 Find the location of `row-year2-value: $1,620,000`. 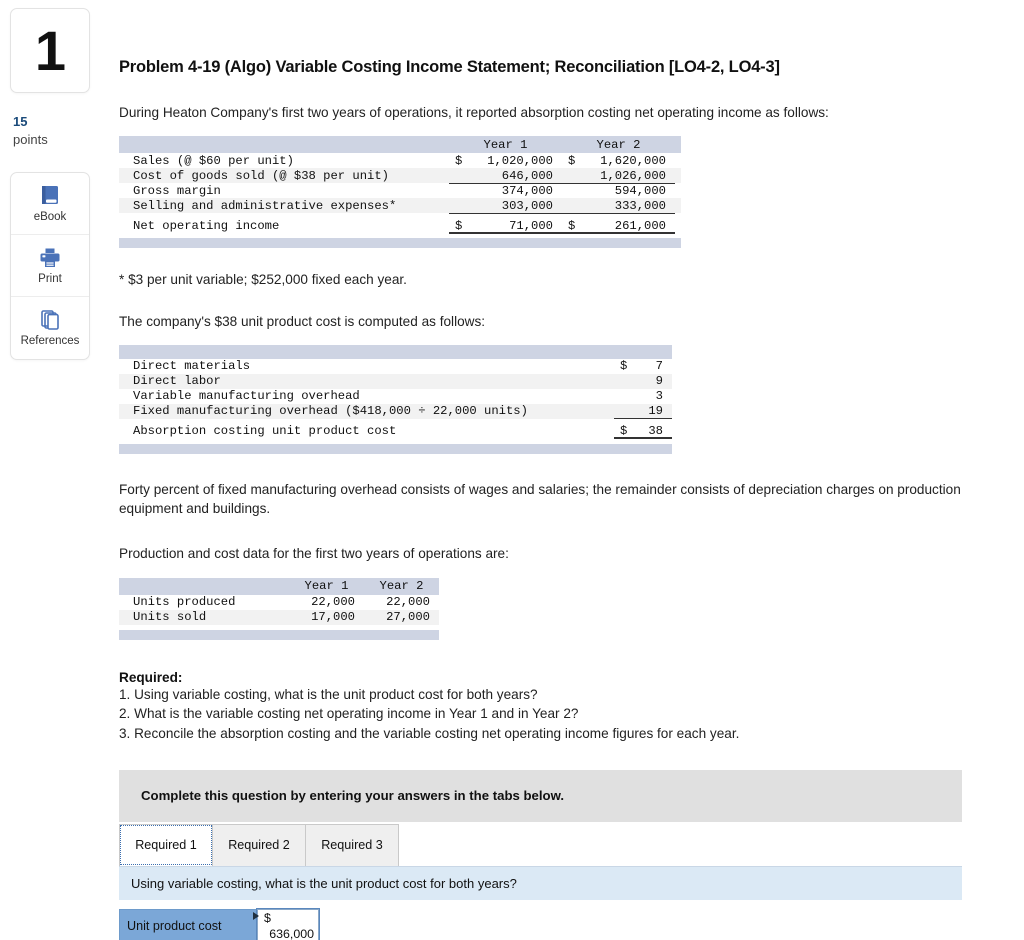

row-year2-value: $1,620,000 is located at coordinates (618, 161).